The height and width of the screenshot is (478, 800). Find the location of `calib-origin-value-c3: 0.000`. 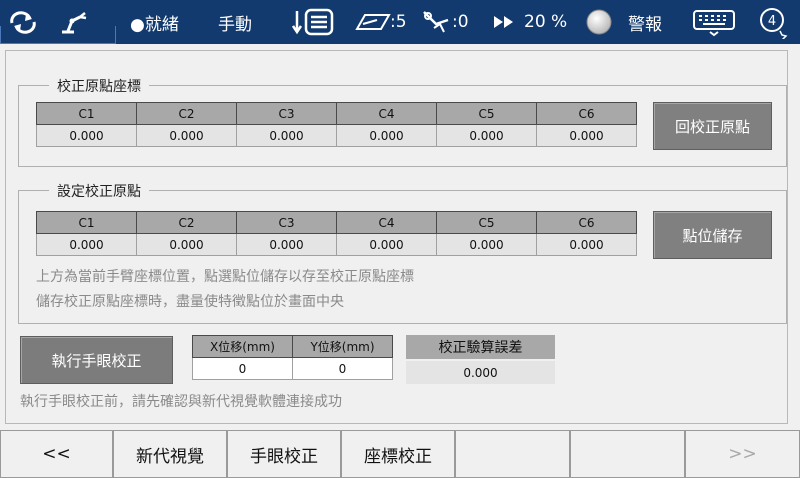

calib-origin-value-c3: 0.000 is located at coordinates (286, 135).